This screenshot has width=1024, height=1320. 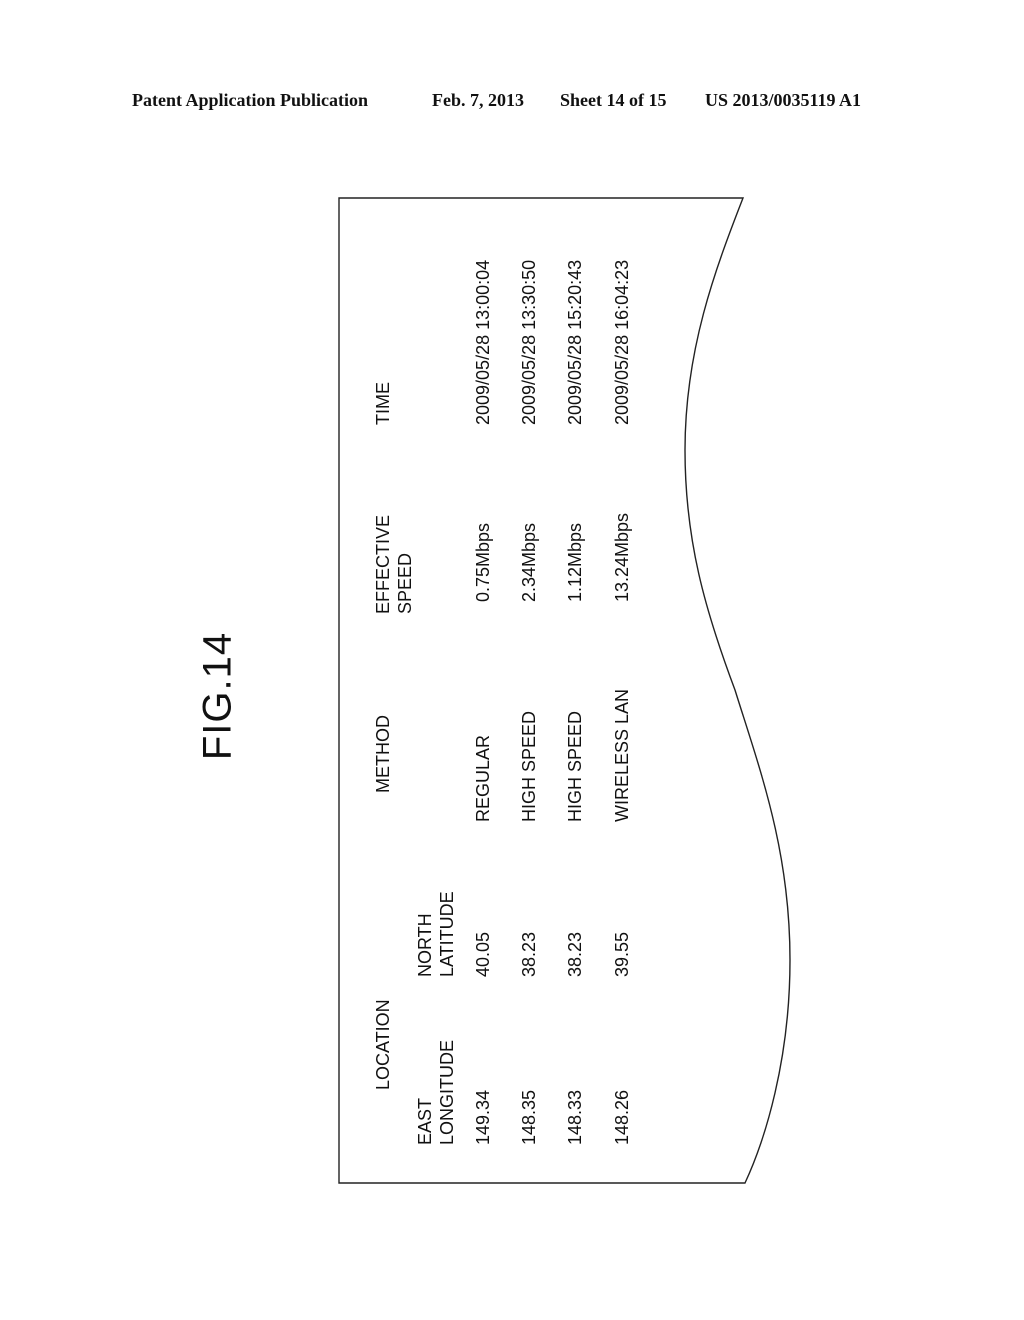 I want to click on cell-time: 2009/05/28 13:00:04, so click(x=483, y=342).